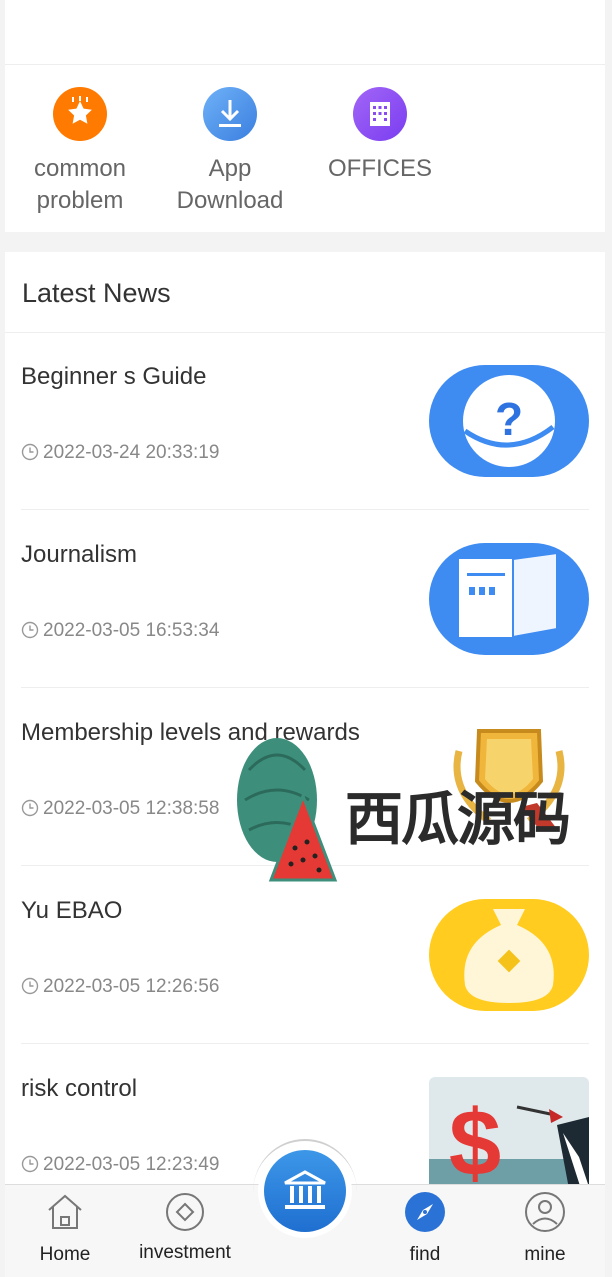  I want to click on tab-mine: mine, so click(545, 1228).